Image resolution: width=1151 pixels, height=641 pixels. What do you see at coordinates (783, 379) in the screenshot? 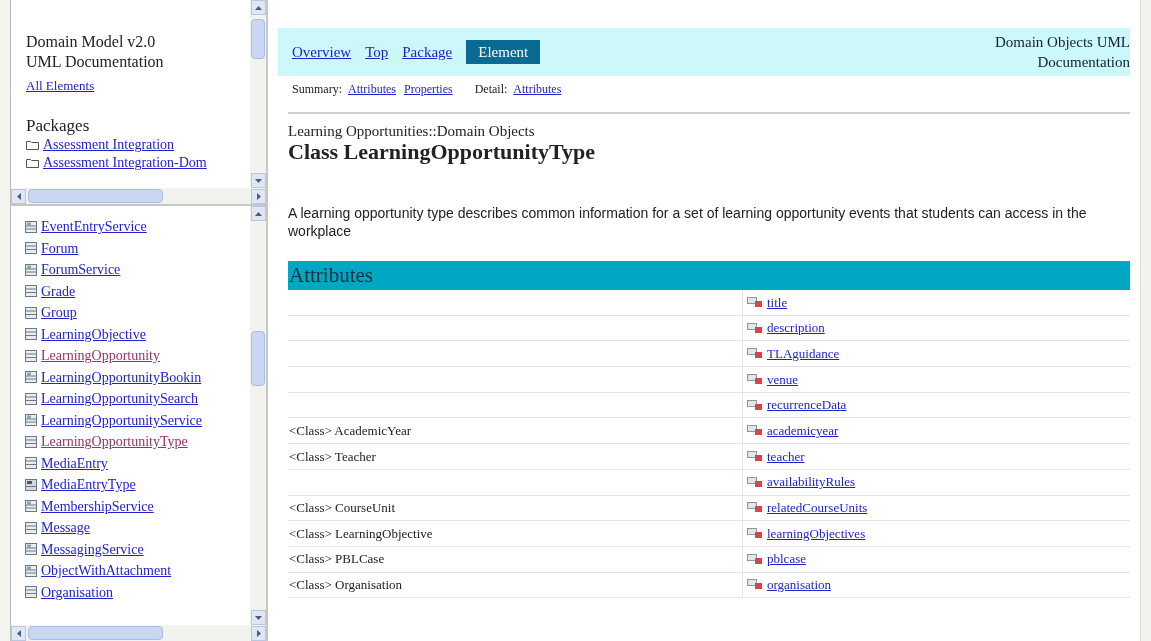
I see `attribute-link: venue` at bounding box center [783, 379].